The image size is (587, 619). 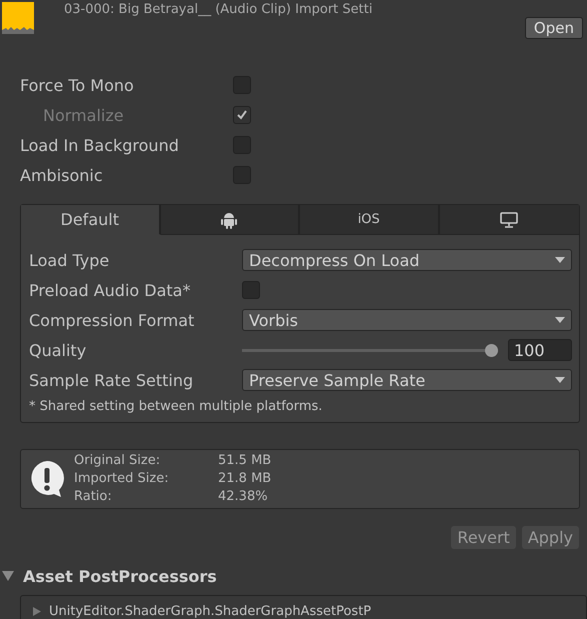 I want to click on dropdown: Preserve Sample Rate, so click(x=407, y=380).